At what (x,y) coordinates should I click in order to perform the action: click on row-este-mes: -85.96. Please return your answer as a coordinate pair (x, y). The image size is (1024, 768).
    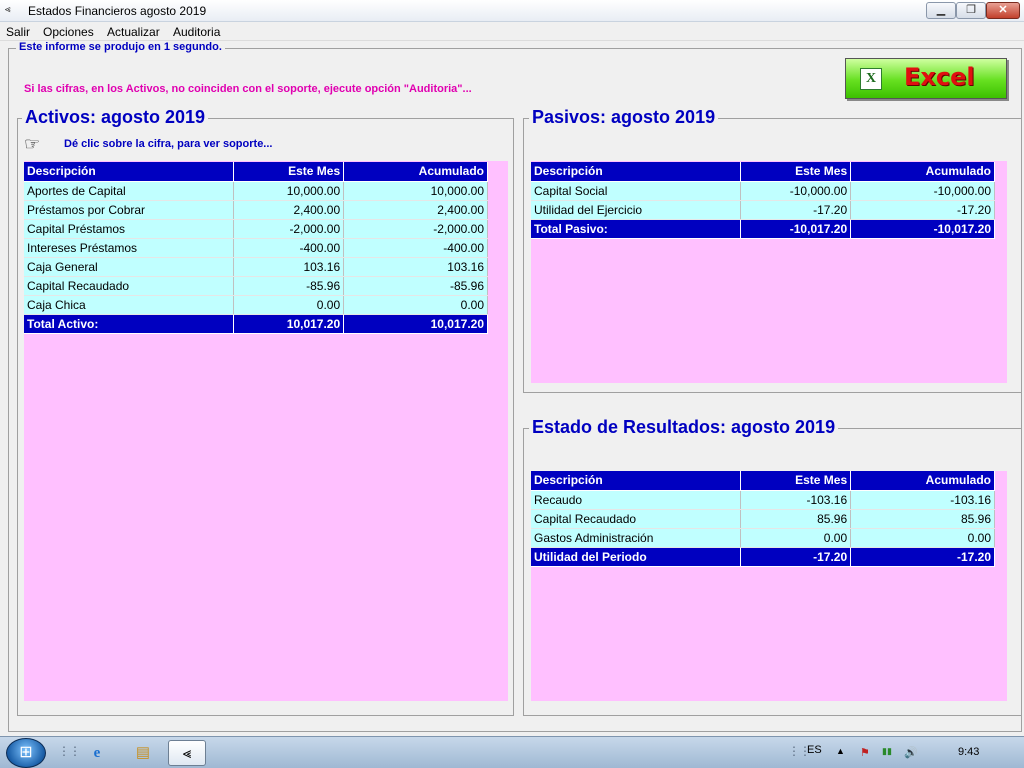
    Looking at the image, I should click on (289, 286).